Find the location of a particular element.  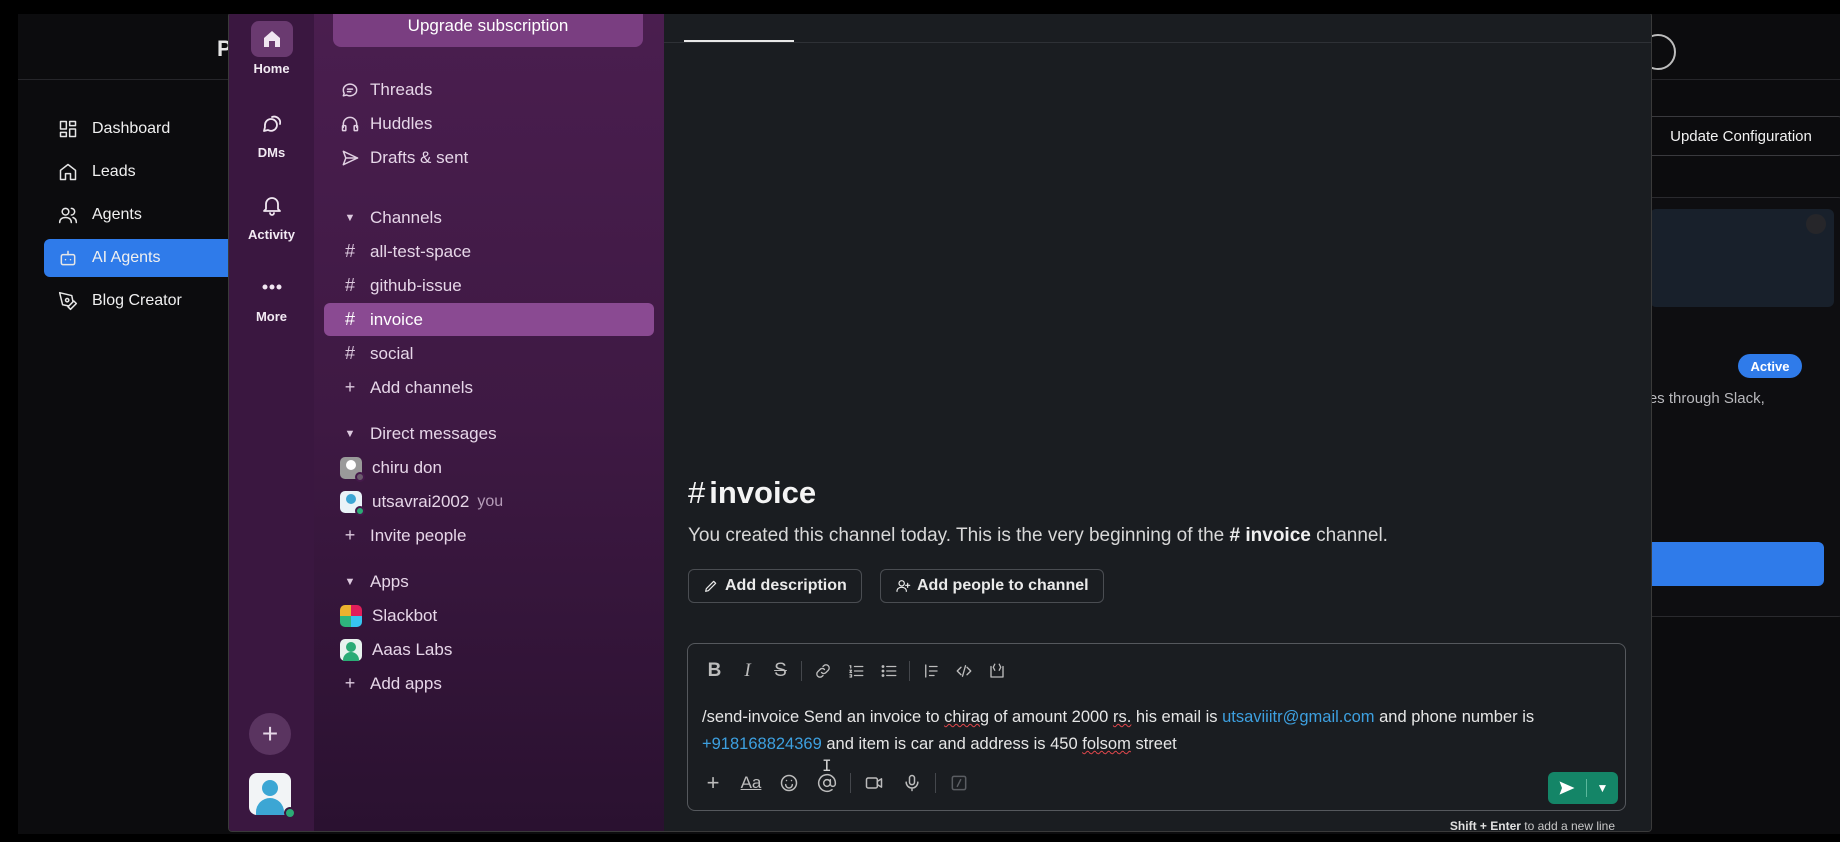

sidebar-item-threads: Threads is located at coordinates (489, 89).